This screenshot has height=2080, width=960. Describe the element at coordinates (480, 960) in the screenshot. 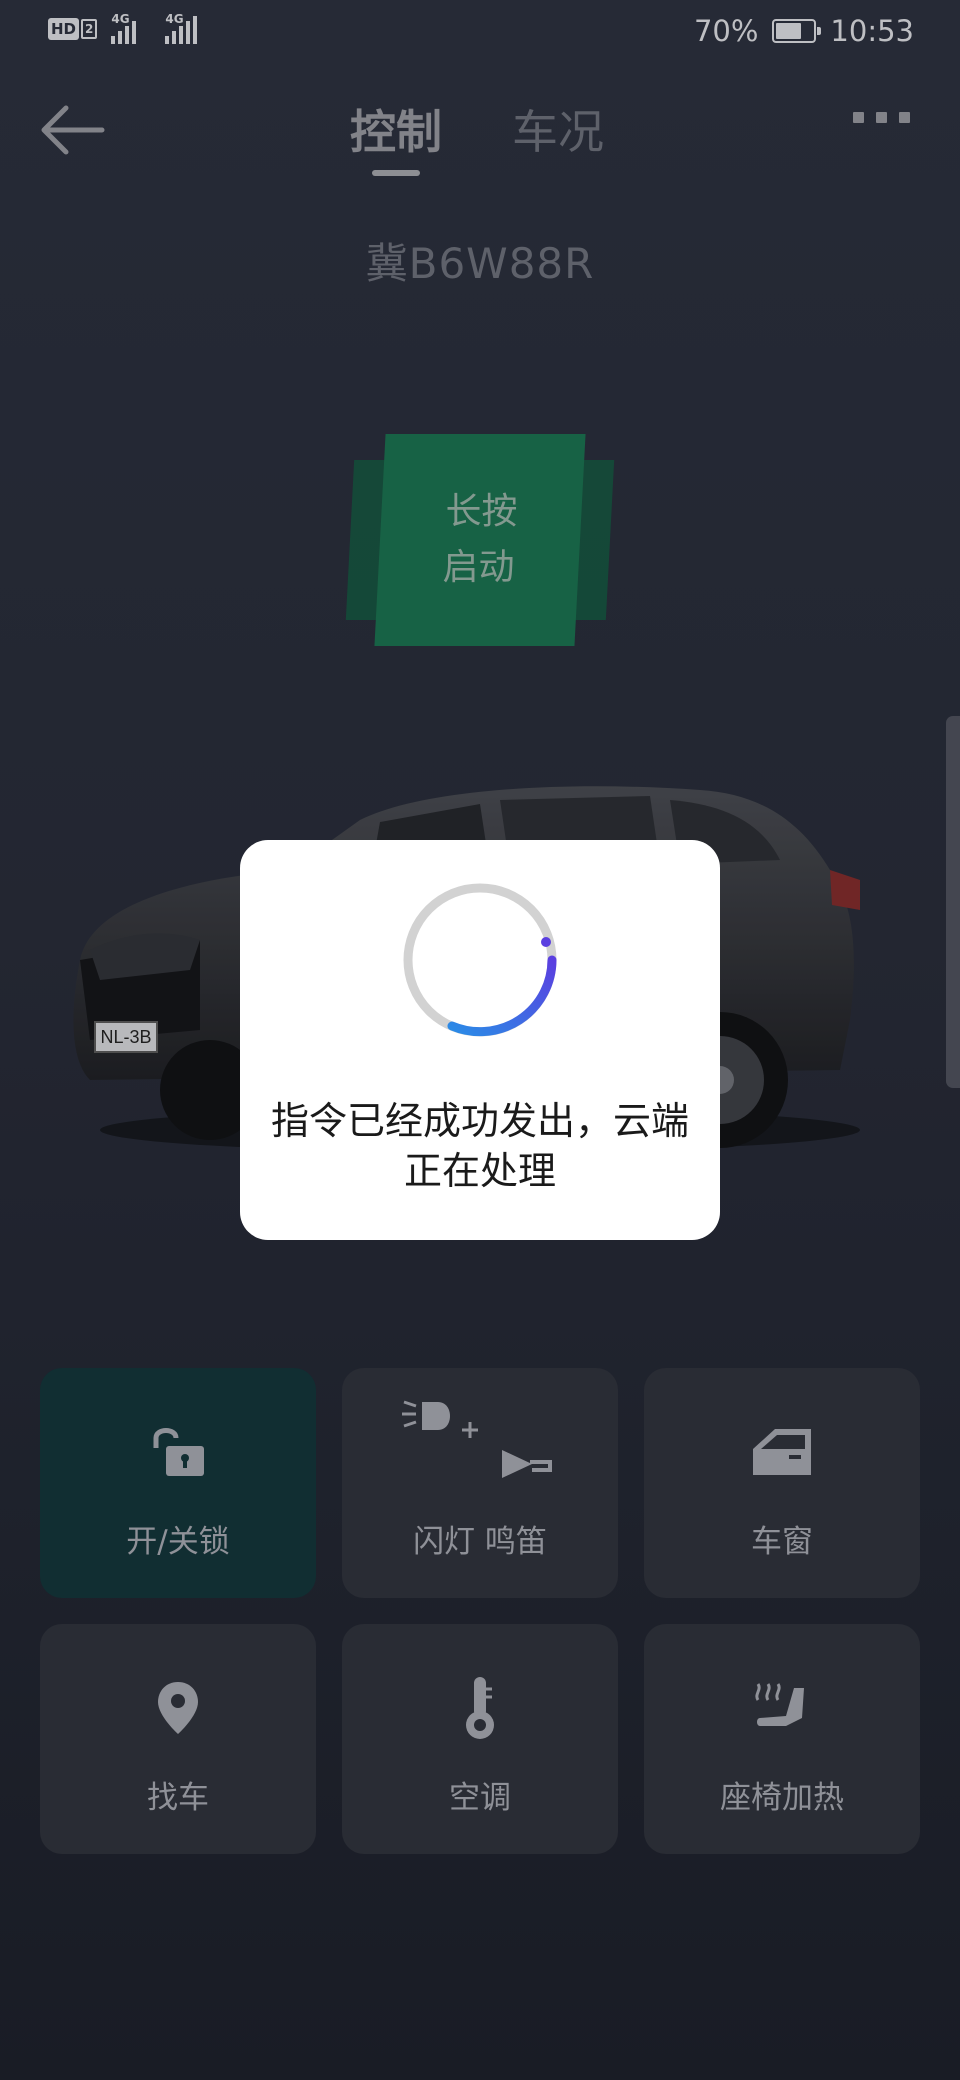

I see `loading-spinner-icon` at that location.